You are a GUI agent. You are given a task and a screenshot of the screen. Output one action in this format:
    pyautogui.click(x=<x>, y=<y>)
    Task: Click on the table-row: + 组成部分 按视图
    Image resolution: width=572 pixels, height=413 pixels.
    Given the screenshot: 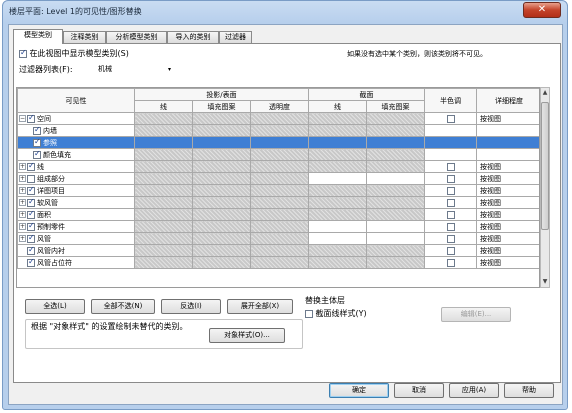 What is the action you would take?
    pyautogui.click(x=278, y=178)
    